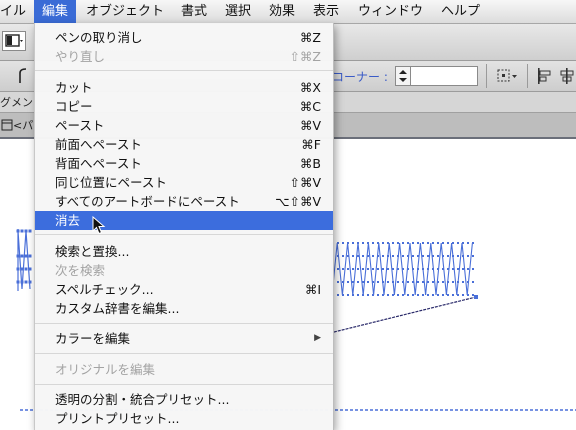  What do you see at coordinates (111, 182) in the screenshot?
I see `menu-item-label: 同じ位置にペースト` at bounding box center [111, 182].